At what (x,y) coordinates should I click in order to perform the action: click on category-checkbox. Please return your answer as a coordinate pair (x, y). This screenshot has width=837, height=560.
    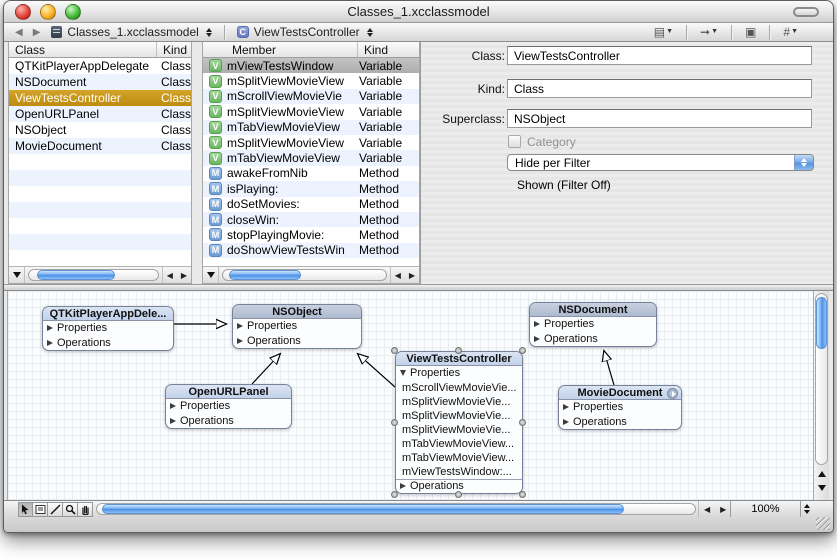
    Looking at the image, I should click on (514, 141).